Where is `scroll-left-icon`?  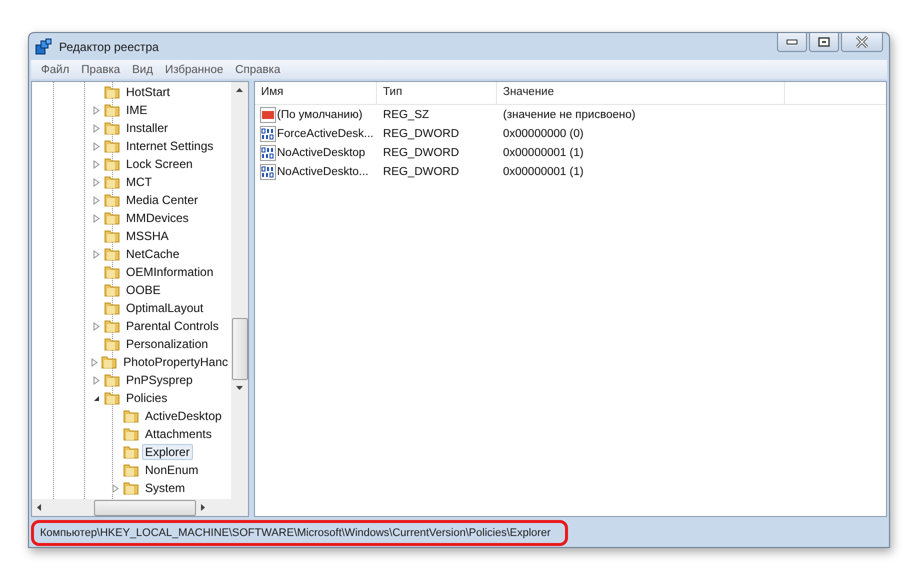 scroll-left-icon is located at coordinates (39, 507).